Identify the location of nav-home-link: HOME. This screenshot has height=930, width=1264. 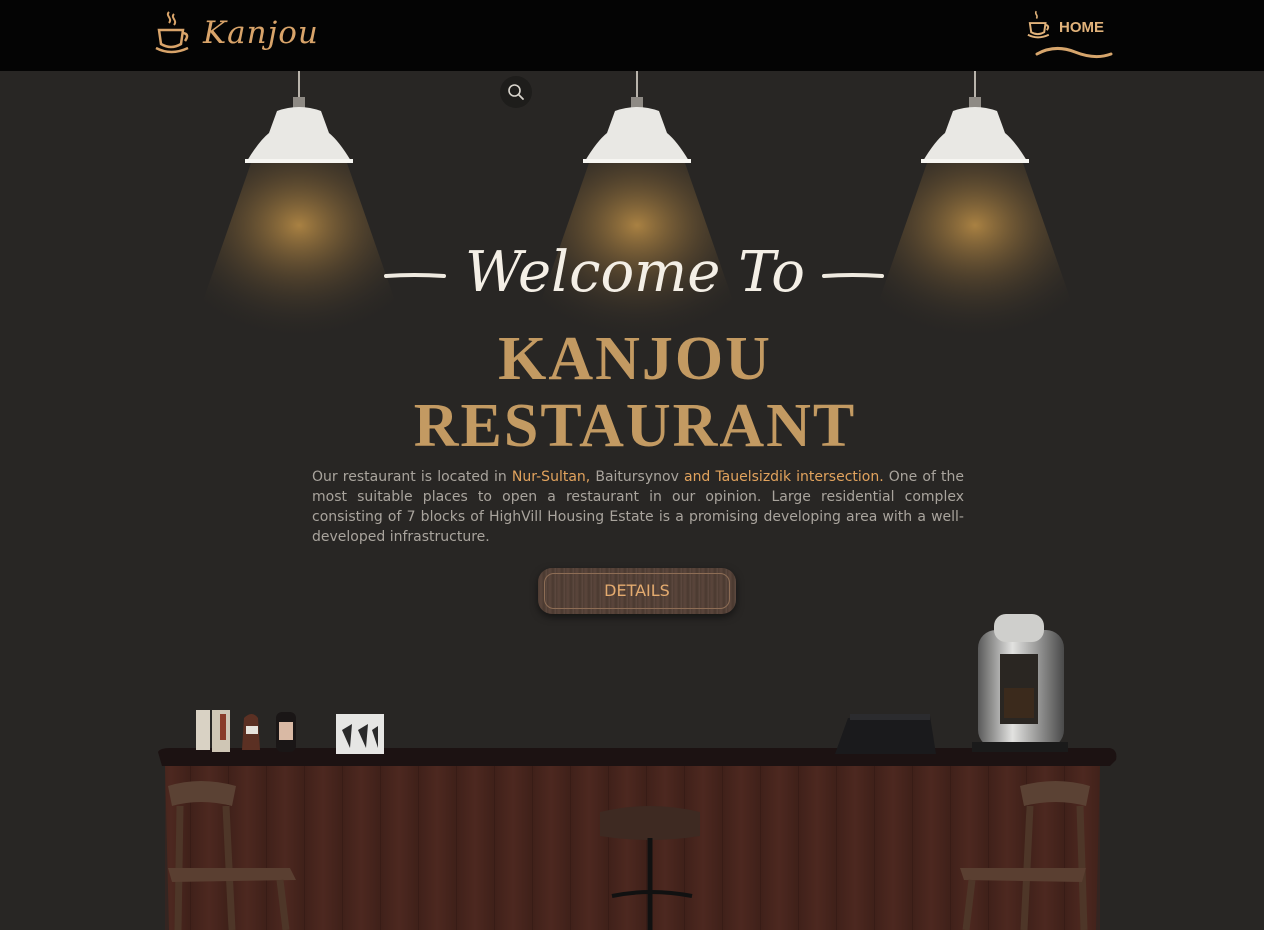
(1070, 35).